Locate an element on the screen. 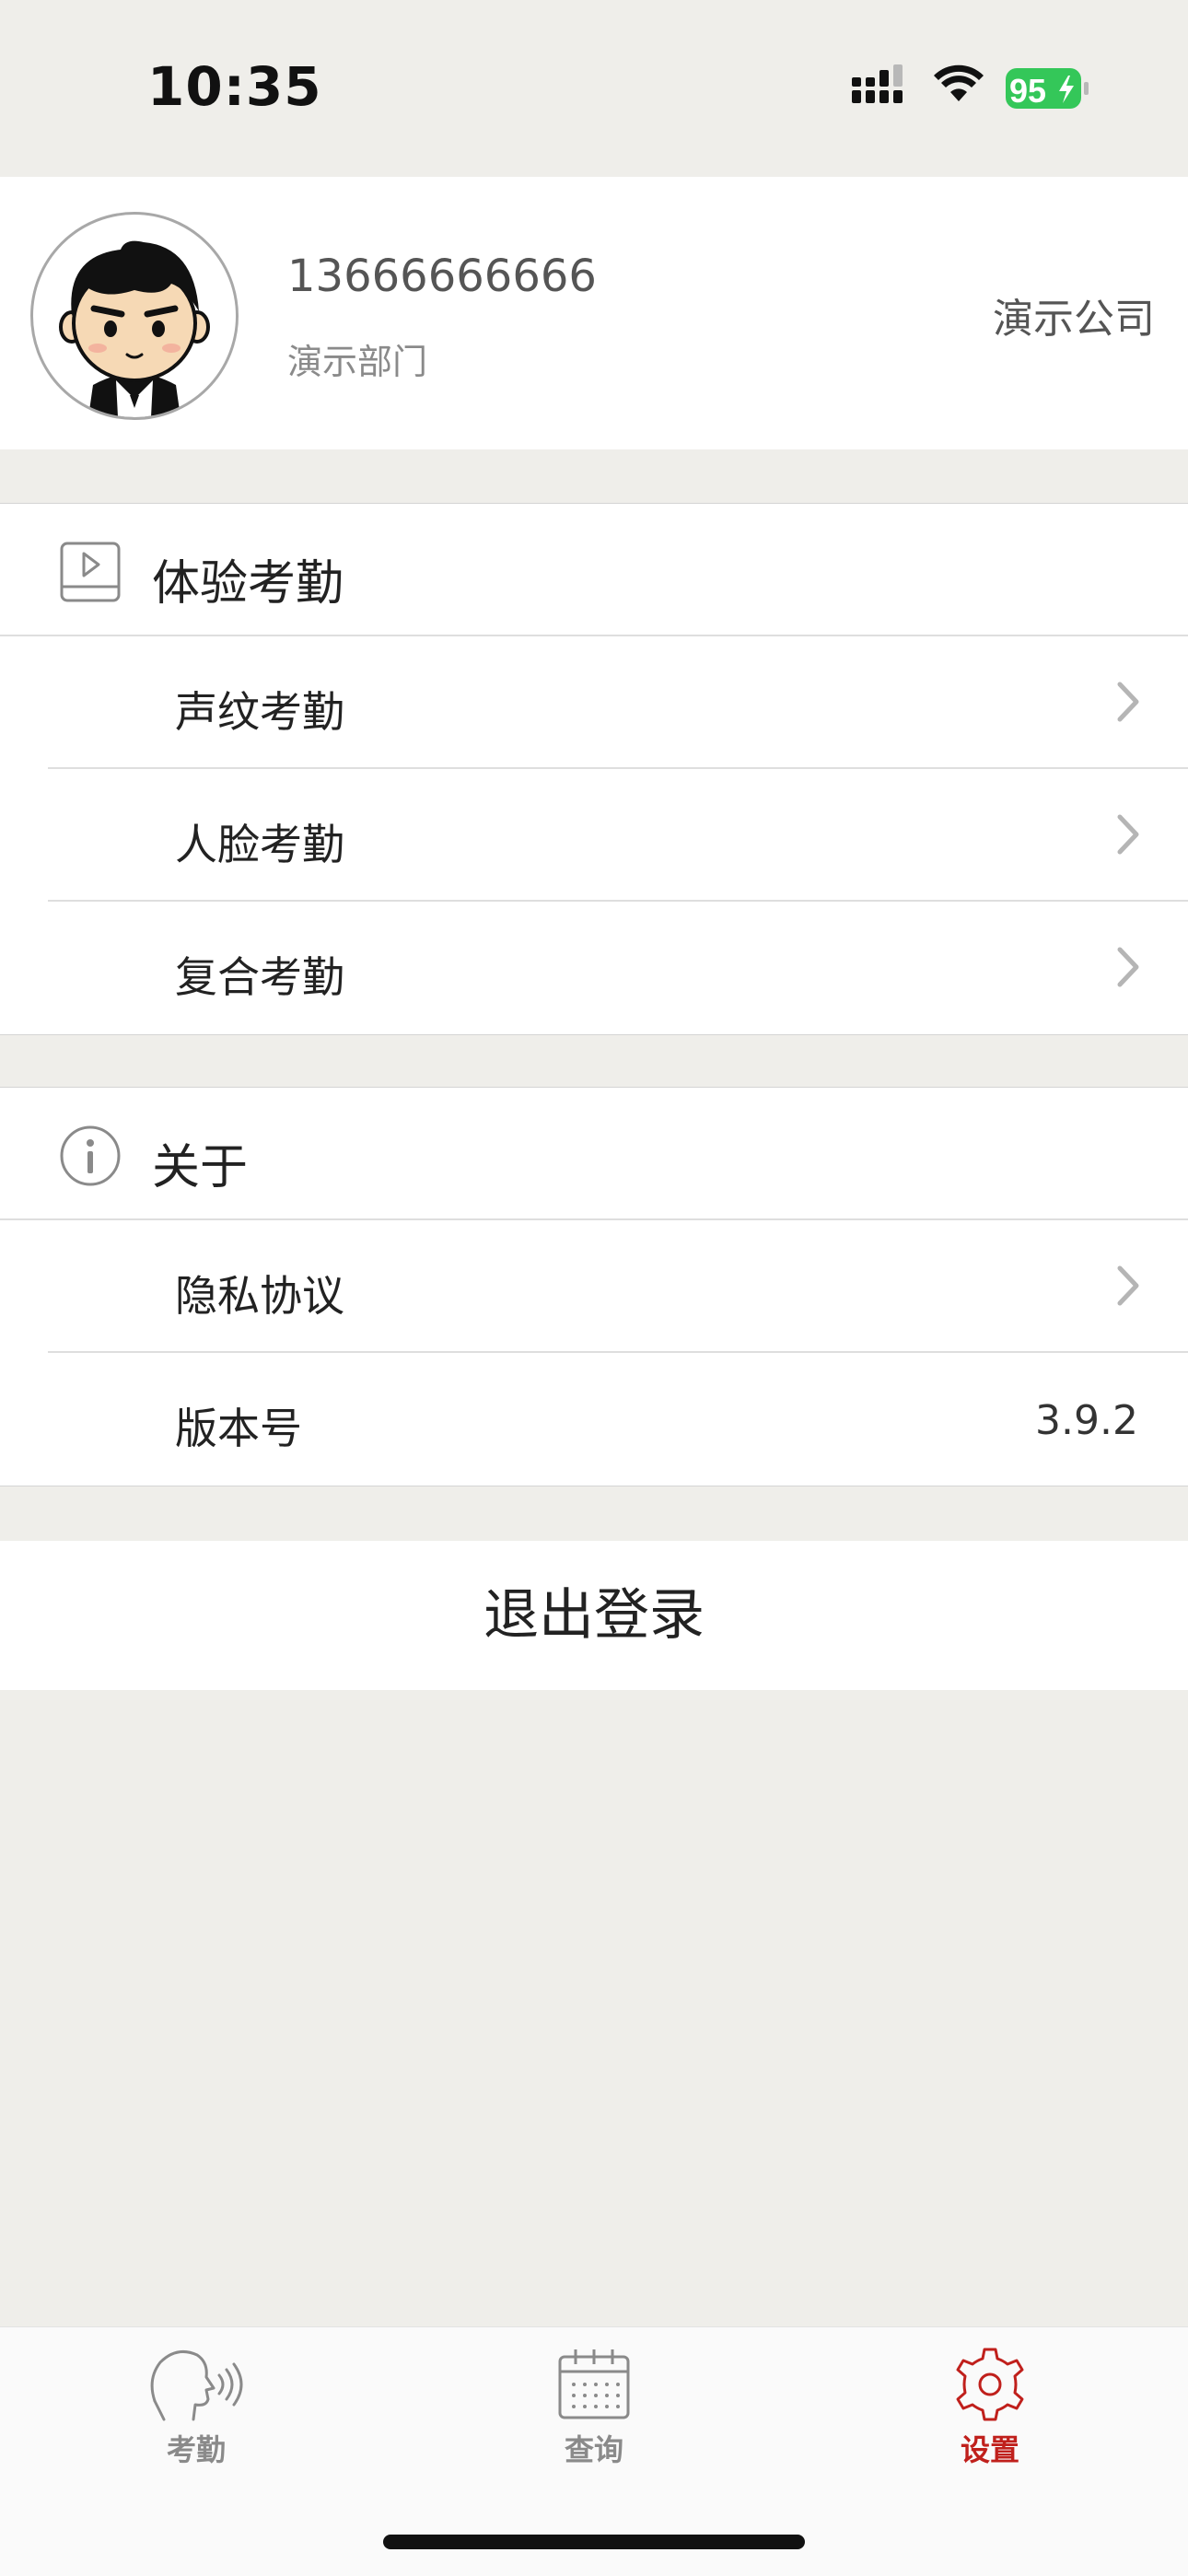 The image size is (1188, 2576). section-title-about: 关于 is located at coordinates (201, 1167).